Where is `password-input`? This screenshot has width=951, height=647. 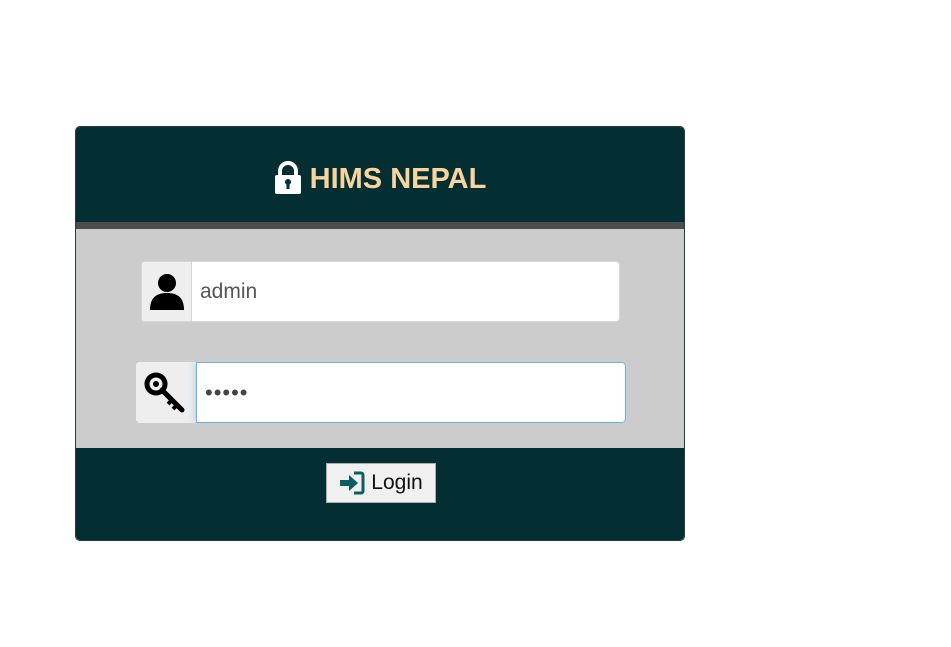 password-input is located at coordinates (411, 392).